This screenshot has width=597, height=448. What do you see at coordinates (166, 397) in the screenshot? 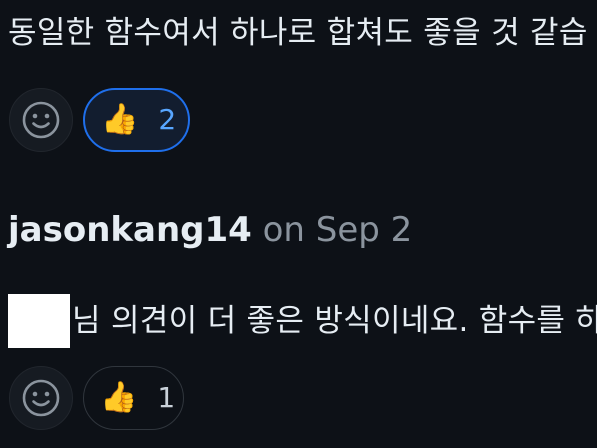
I see `reaction-count: 1` at bounding box center [166, 397].